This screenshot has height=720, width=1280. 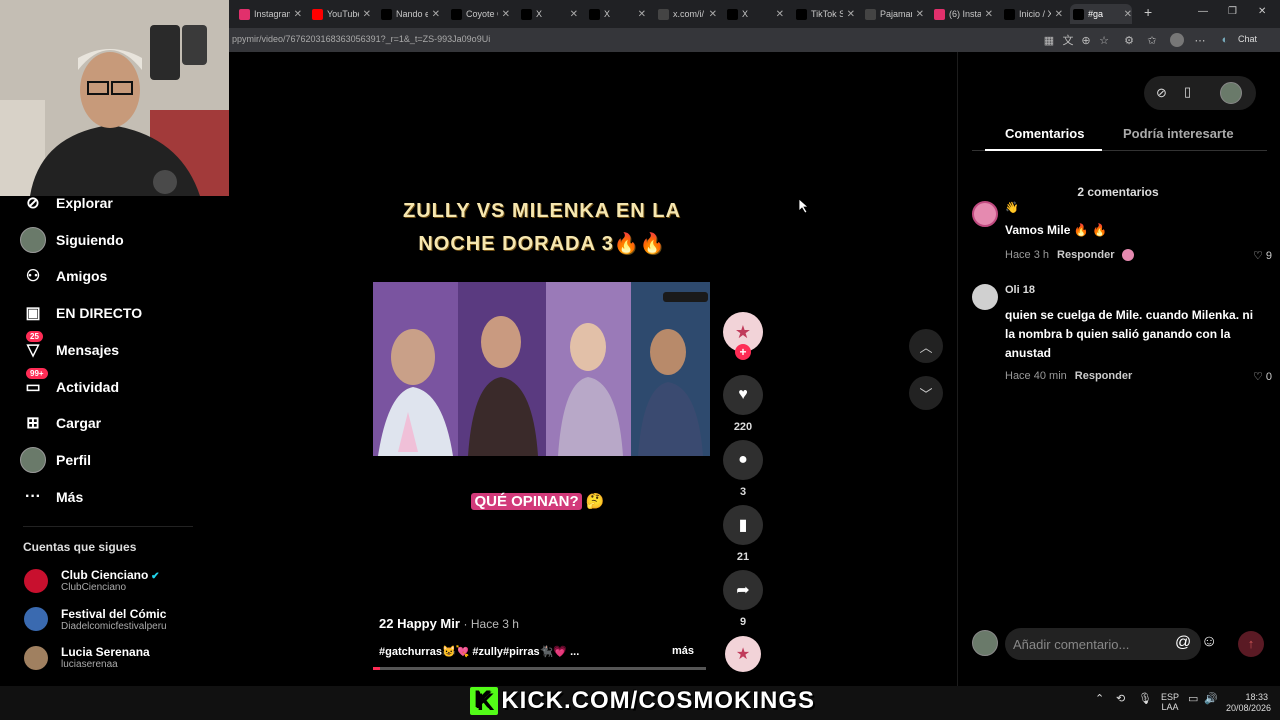 What do you see at coordinates (743, 395) in the screenshot?
I see `heart-icon: ♥` at bounding box center [743, 395].